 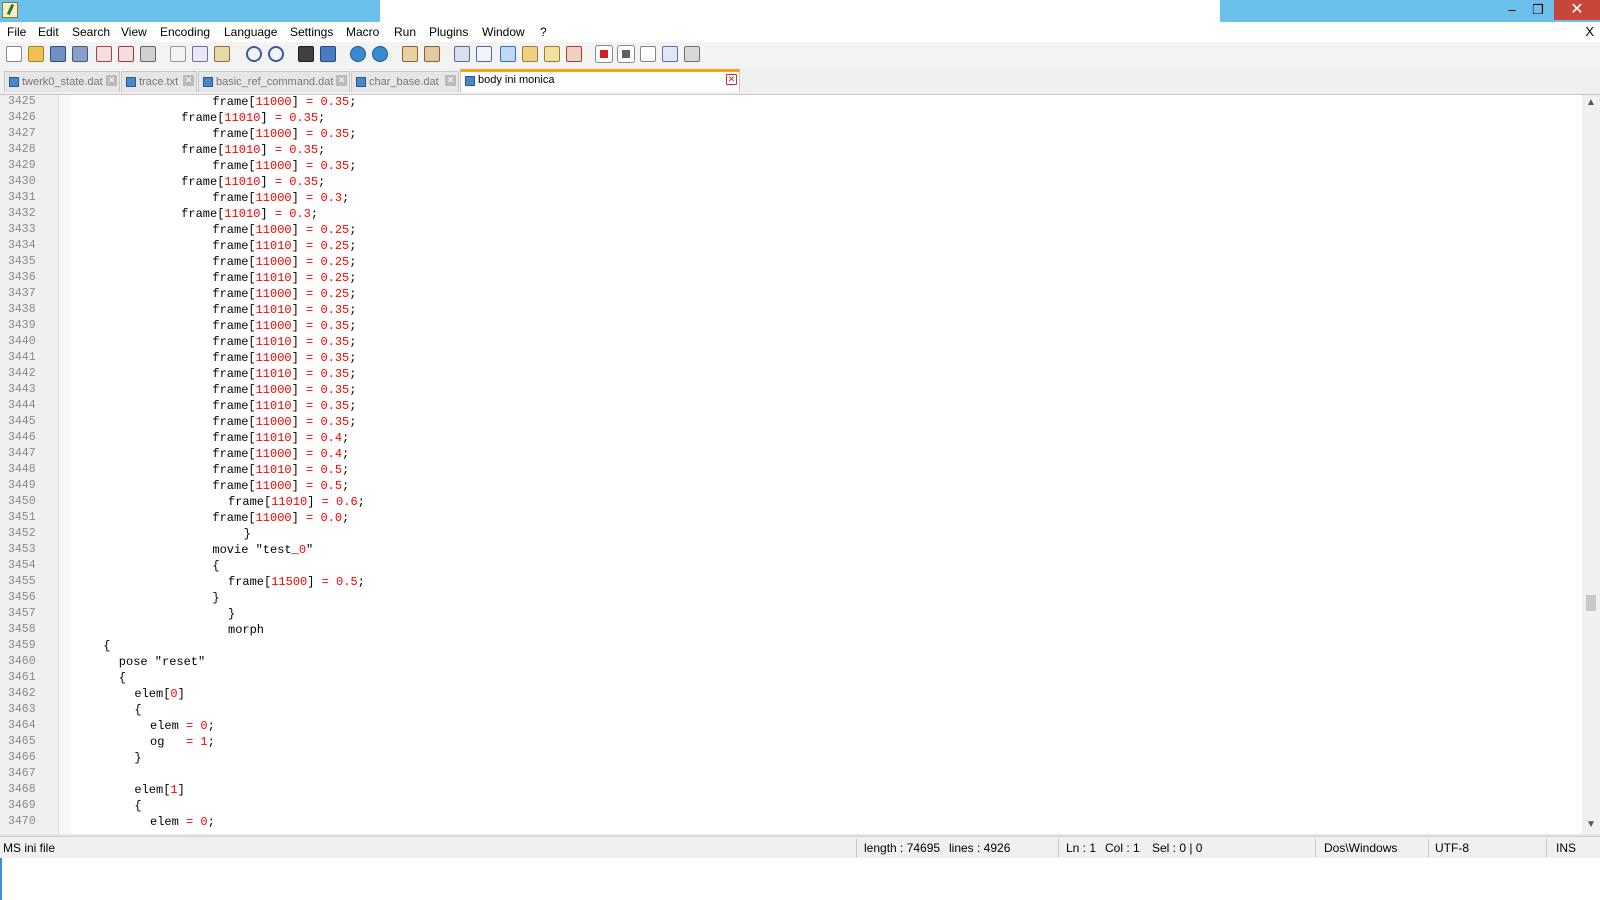 I want to click on menu-window: Window, so click(x=503, y=32).